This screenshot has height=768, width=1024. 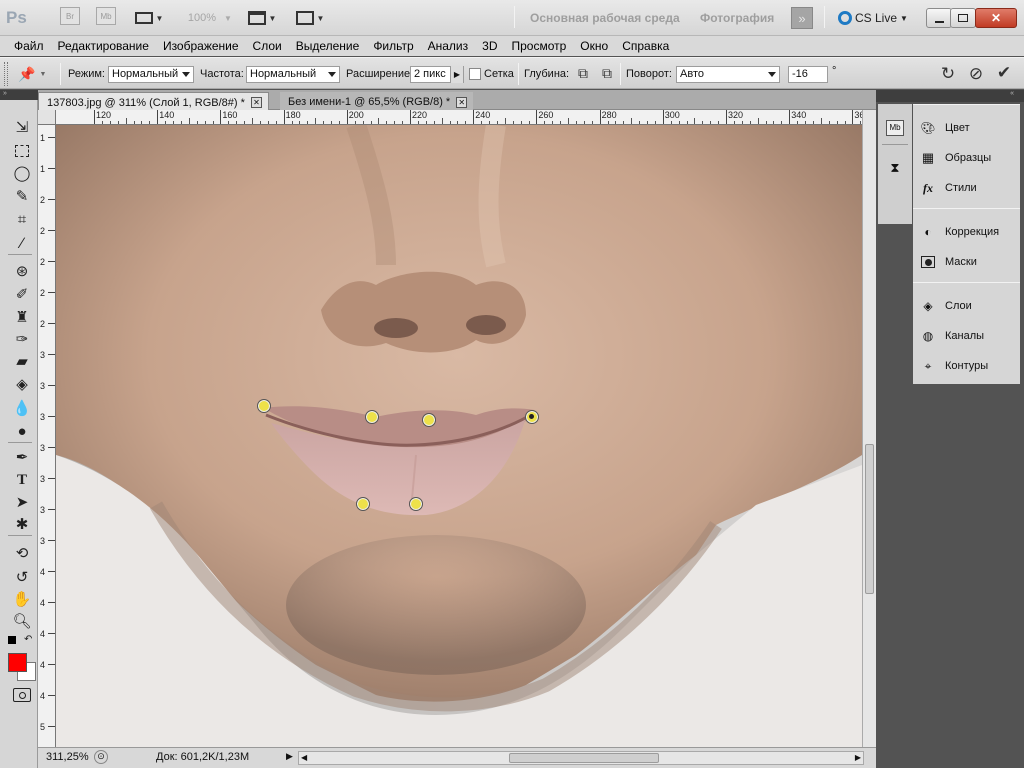 What do you see at coordinates (598, 46) in the screenshot?
I see `menu-window: Окно` at bounding box center [598, 46].